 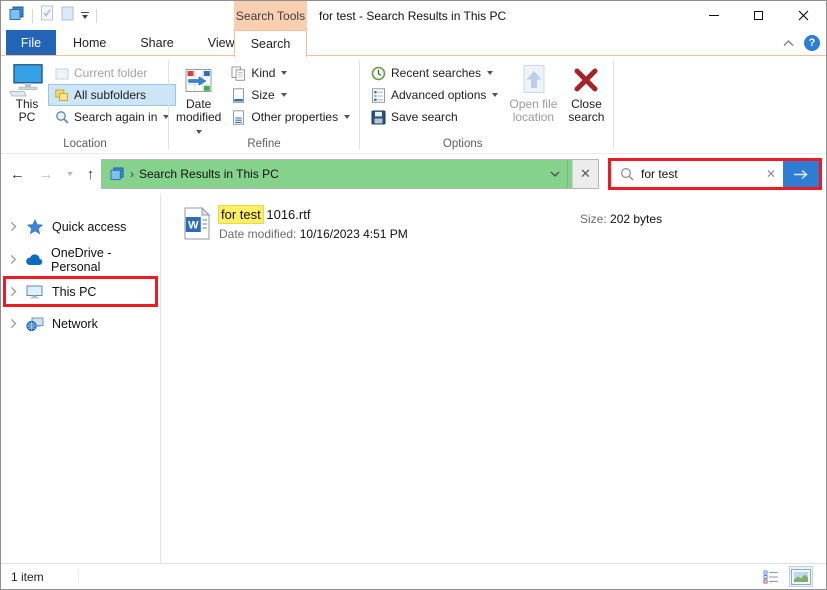 I want to click on clear-search-icon: ✕, so click(x=771, y=174).